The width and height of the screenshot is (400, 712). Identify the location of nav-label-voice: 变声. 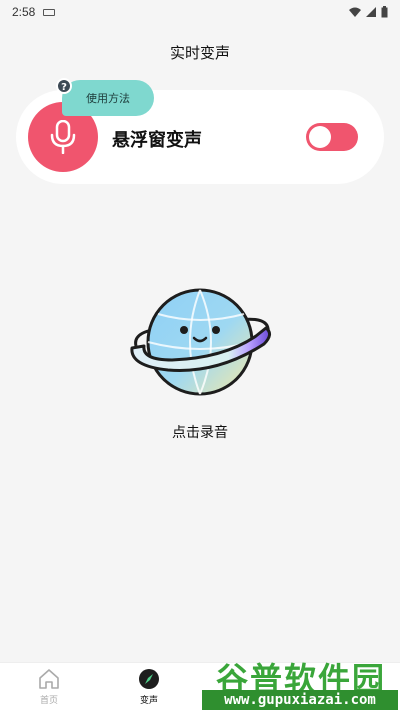
(148, 701).